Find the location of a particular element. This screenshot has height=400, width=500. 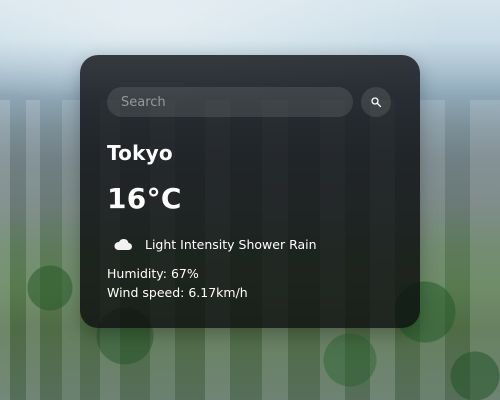

search-input is located at coordinates (230, 102).